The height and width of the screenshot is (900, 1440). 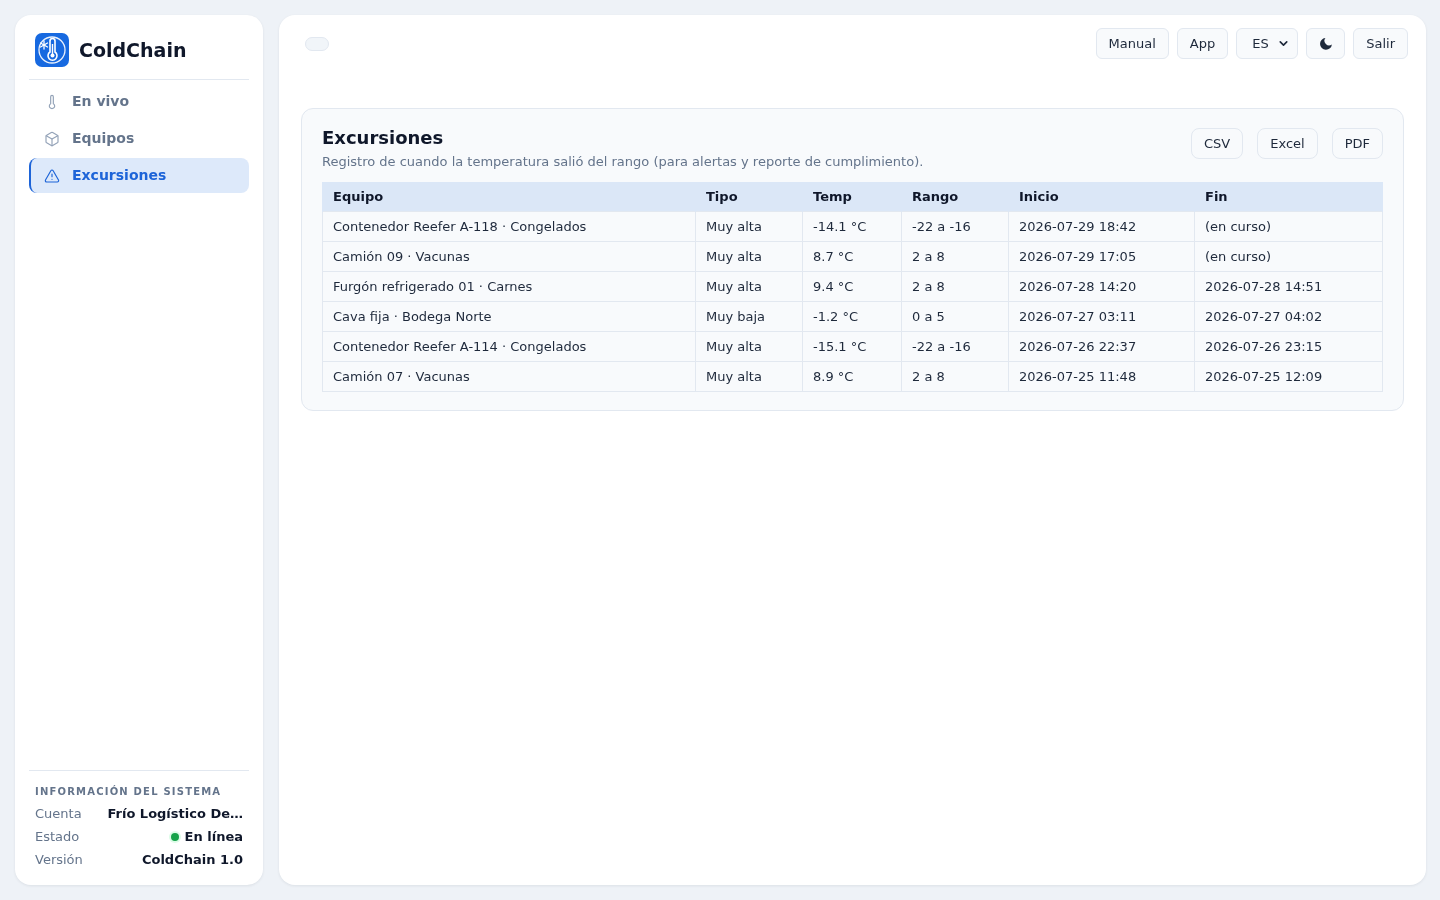 I want to click on moon-icon, so click(x=1325, y=43).